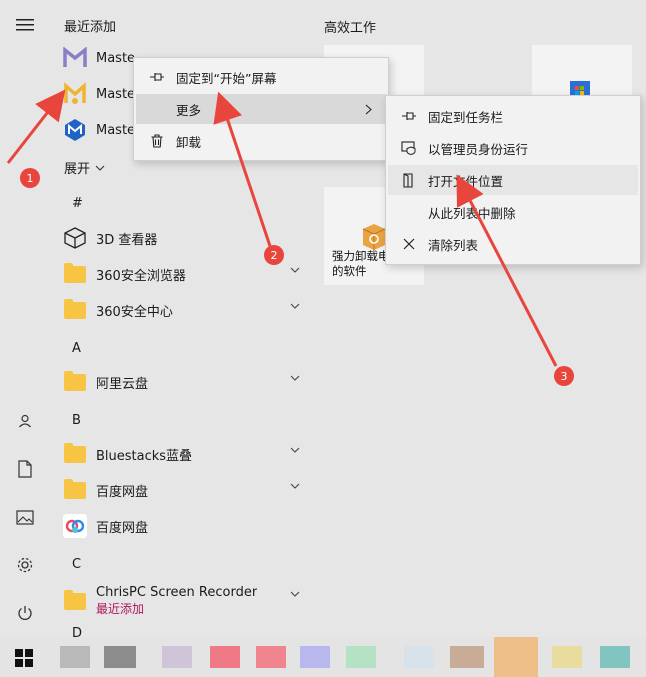  Describe the element at coordinates (350, 28) in the screenshot. I see `productivity-group-title: 高效工作` at that location.